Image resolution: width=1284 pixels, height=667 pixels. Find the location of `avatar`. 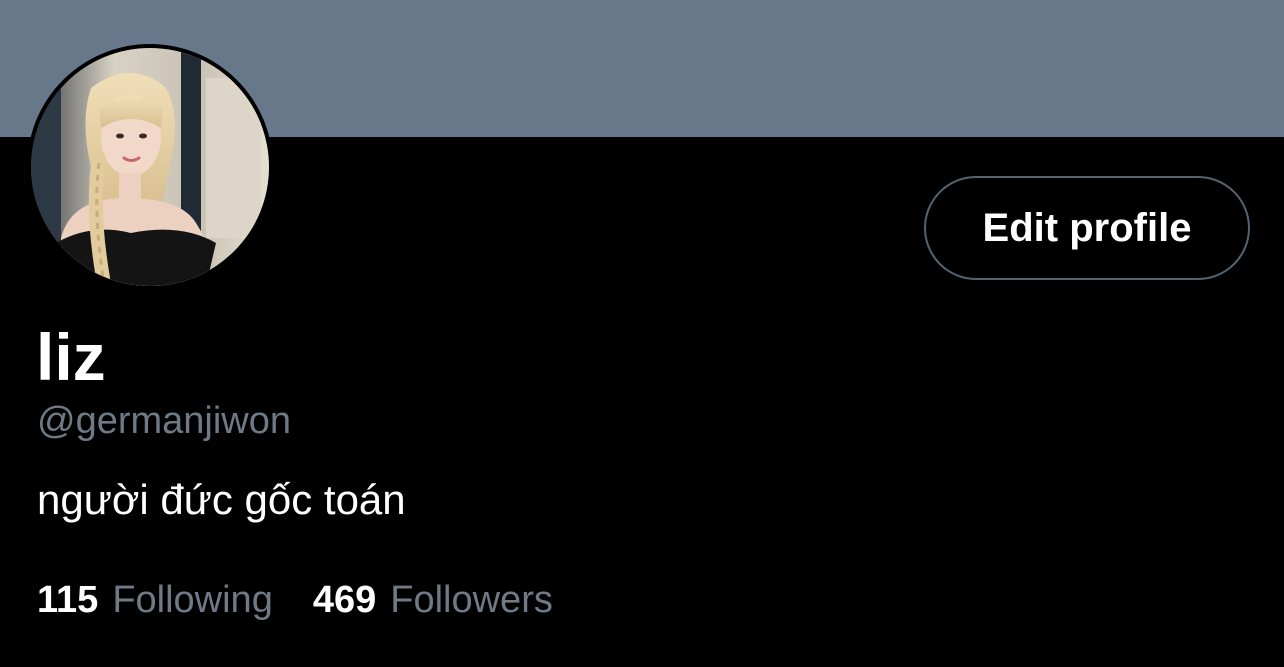

avatar is located at coordinates (150, 167).